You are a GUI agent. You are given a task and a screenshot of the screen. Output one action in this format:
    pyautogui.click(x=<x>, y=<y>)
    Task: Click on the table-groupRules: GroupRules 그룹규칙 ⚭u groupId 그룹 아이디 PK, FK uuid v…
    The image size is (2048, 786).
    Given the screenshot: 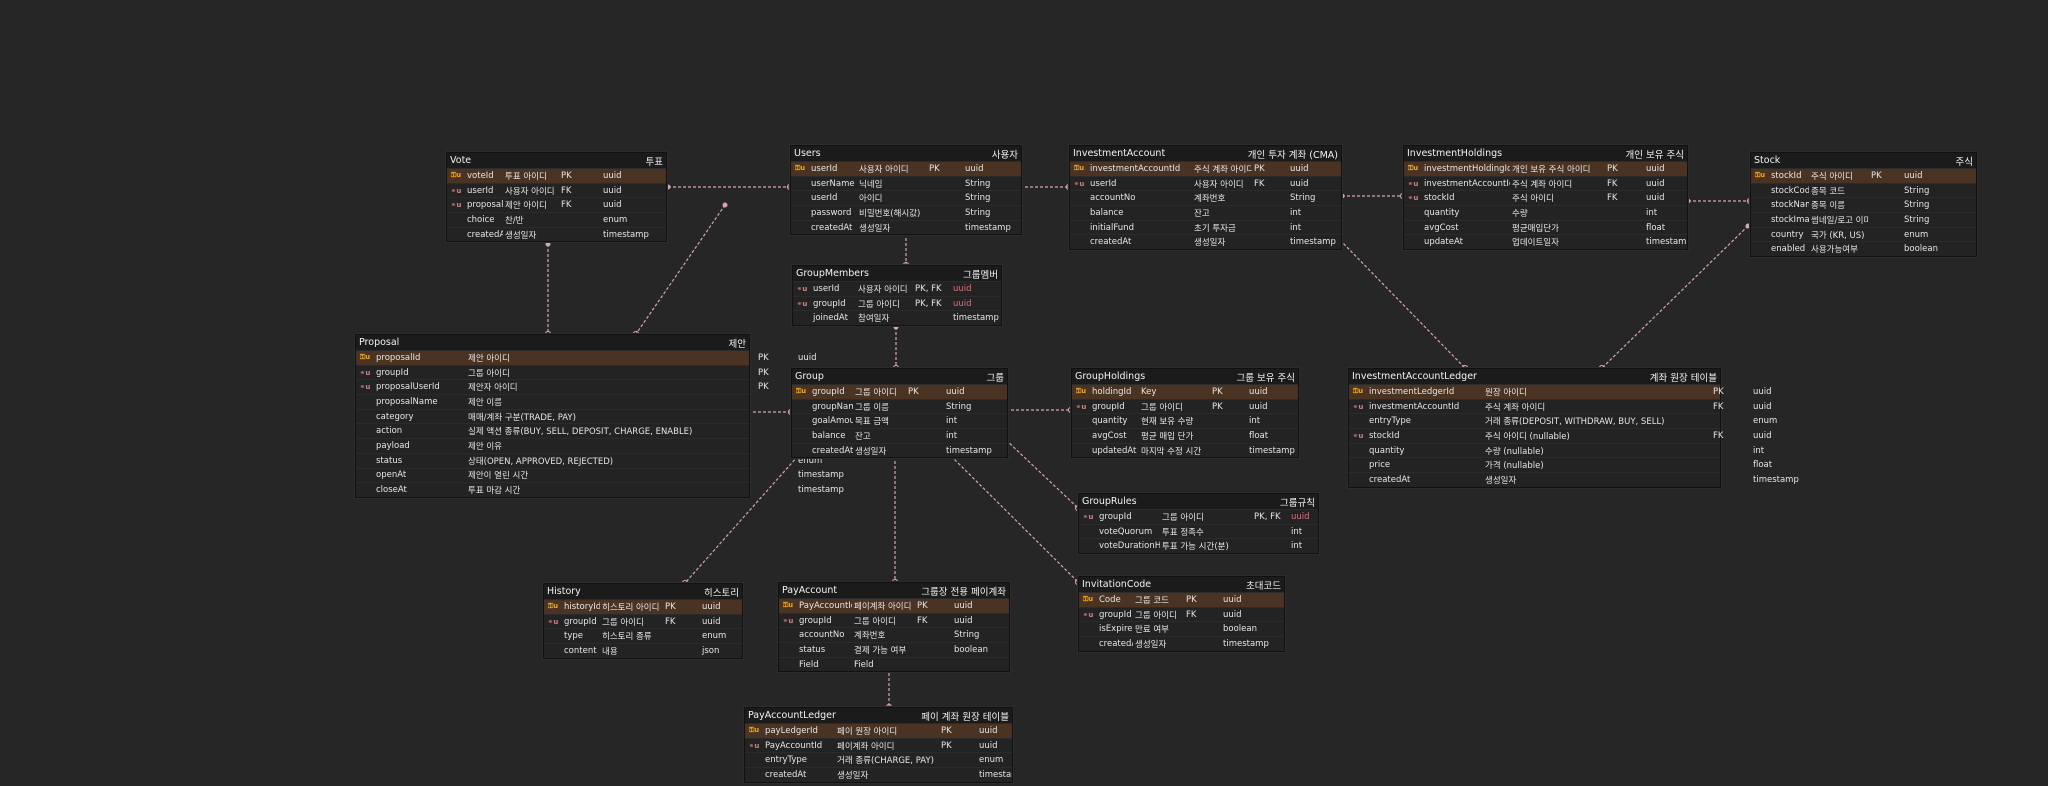 What is the action you would take?
    pyautogui.click(x=1198, y=524)
    